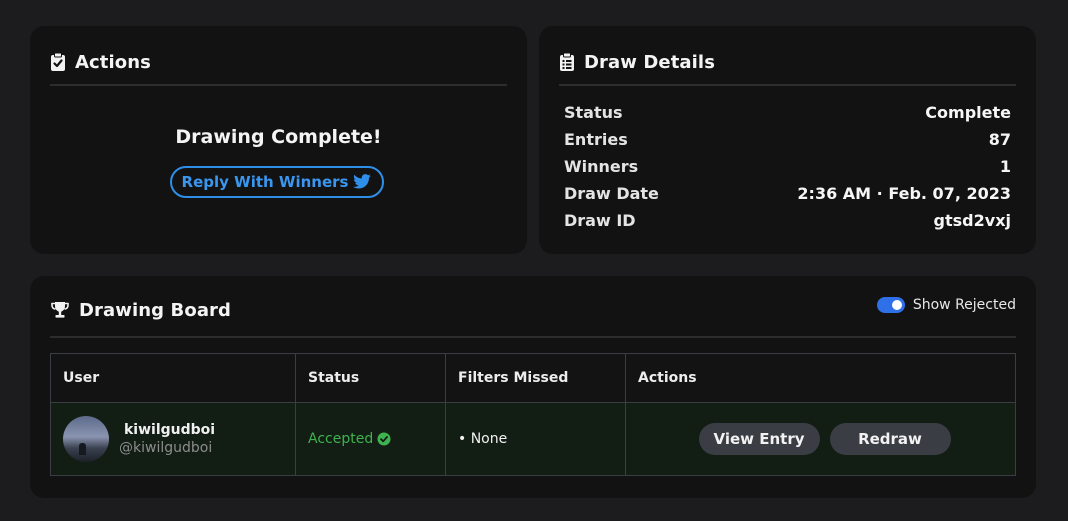 The width and height of the screenshot is (1068, 521). I want to click on column-header-status: Status, so click(370, 378).